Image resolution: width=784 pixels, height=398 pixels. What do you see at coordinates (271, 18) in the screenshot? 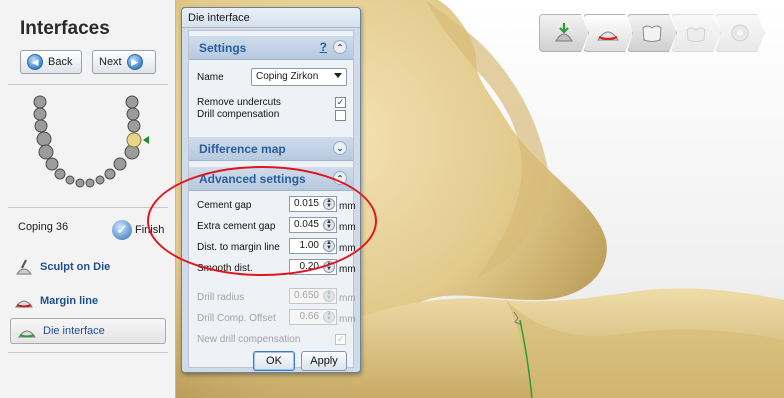
I see `dialog-title: Die interface` at bounding box center [271, 18].